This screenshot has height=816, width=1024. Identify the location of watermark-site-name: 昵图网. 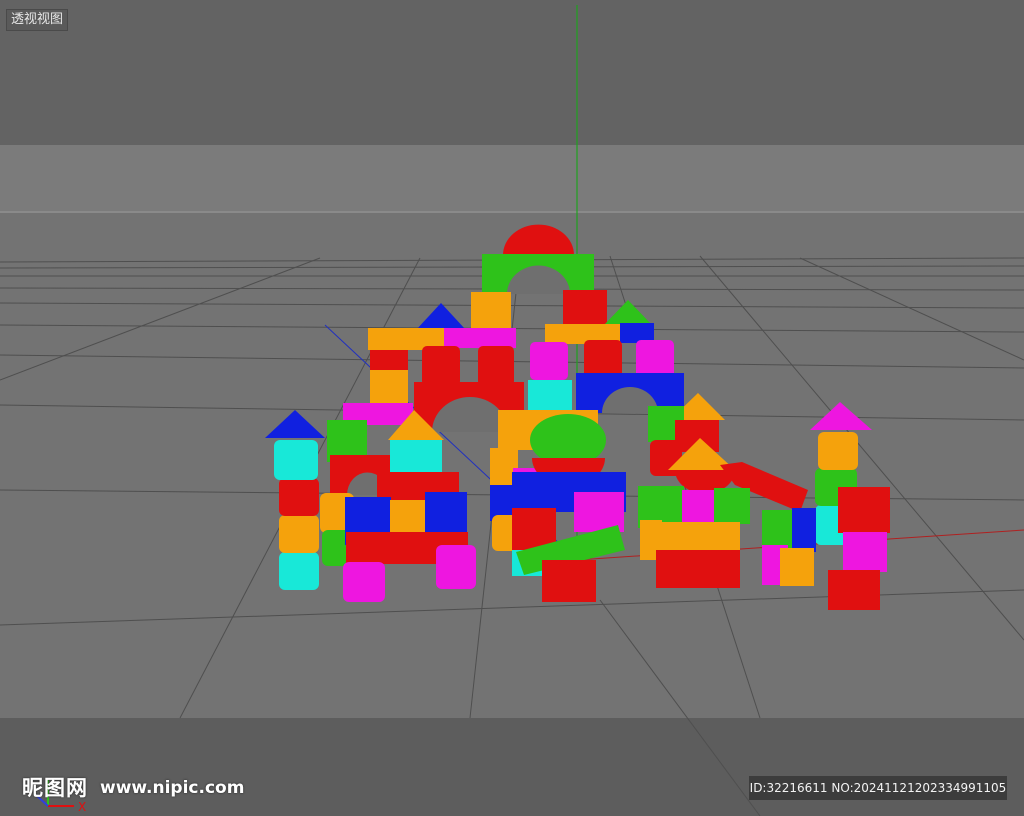
(55, 787).